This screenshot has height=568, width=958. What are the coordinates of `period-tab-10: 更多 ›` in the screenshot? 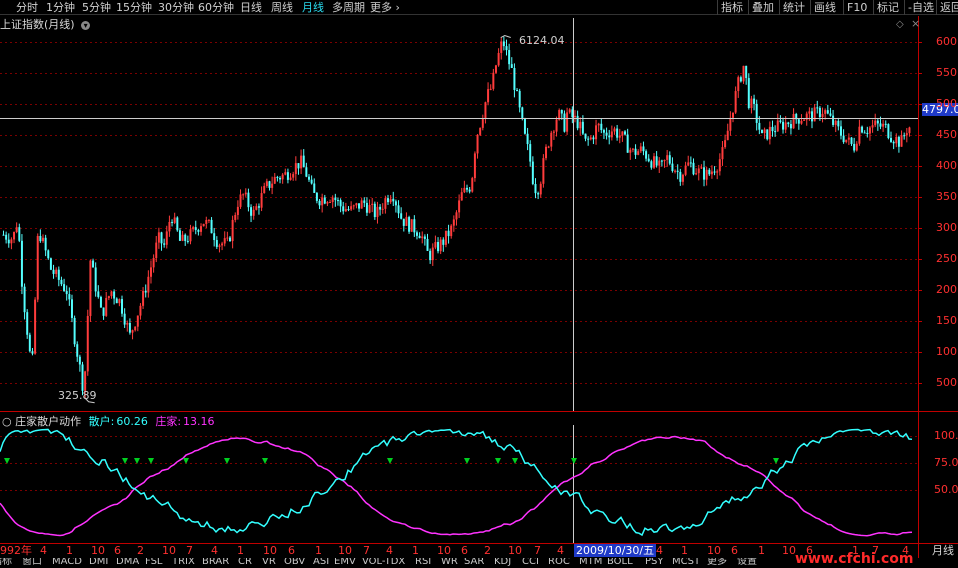 It's located at (385, 7).